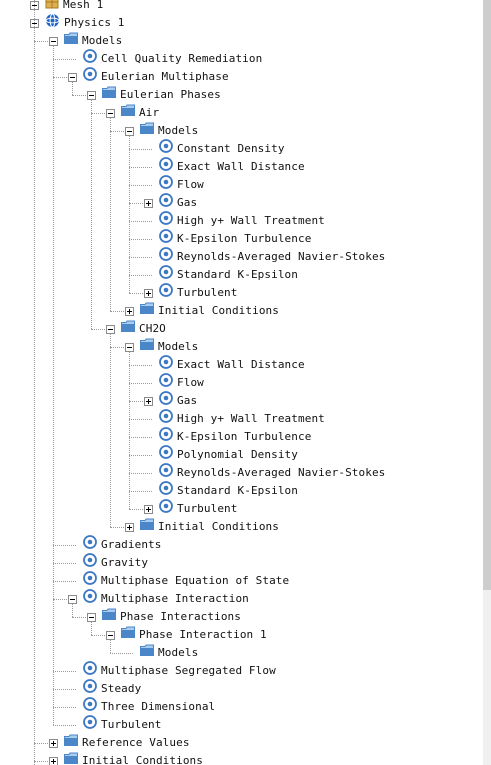 This screenshot has width=491, height=765. What do you see at coordinates (94, 22) in the screenshot?
I see `tree-node-label: Physics 1` at bounding box center [94, 22].